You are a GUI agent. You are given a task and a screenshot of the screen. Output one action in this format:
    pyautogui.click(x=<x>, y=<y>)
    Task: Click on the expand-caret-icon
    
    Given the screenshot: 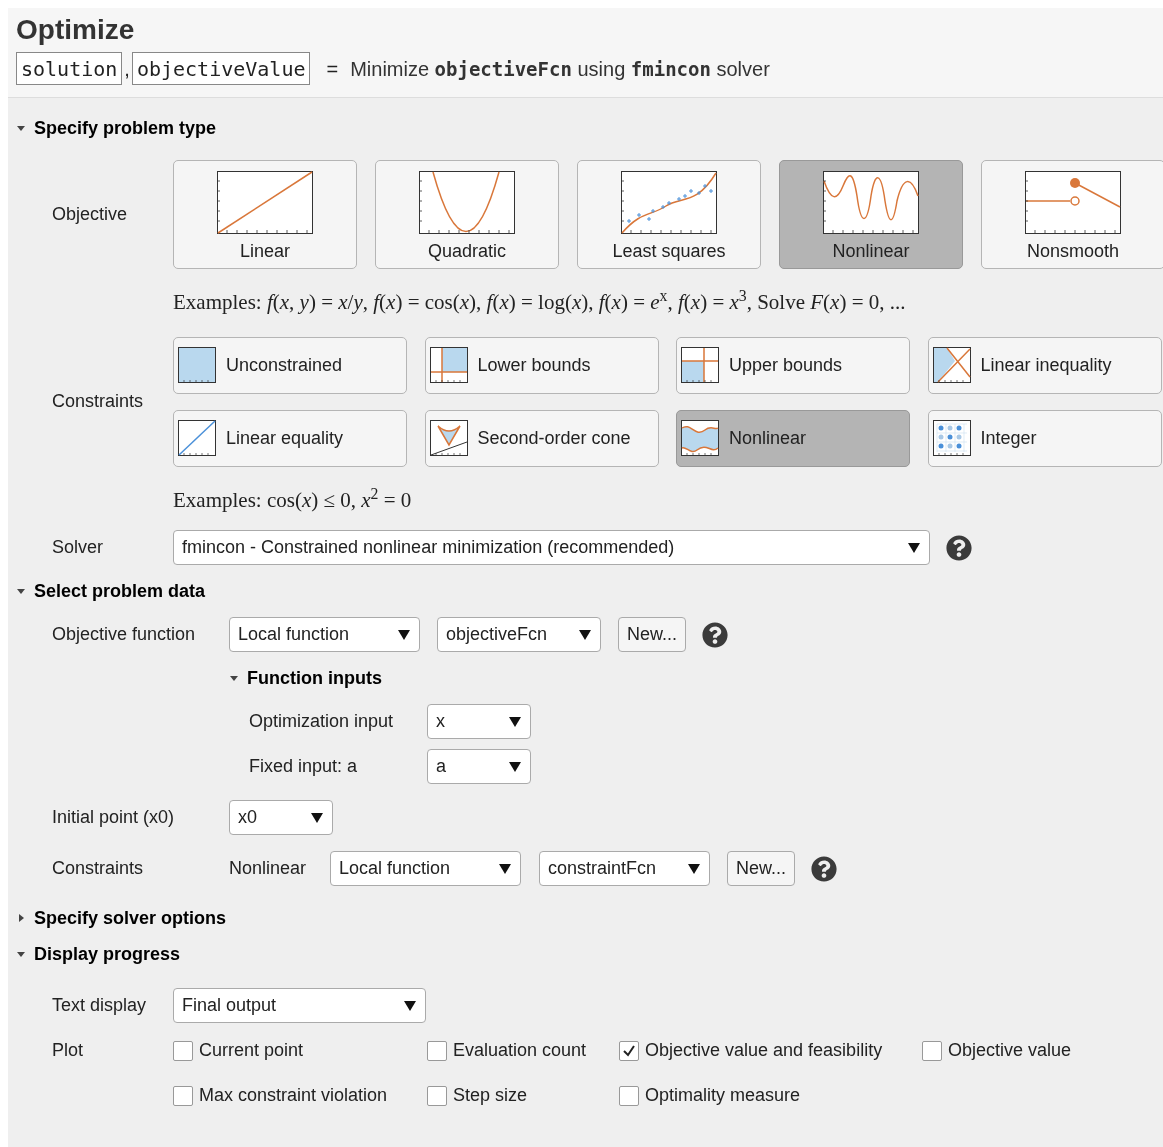 What is the action you would take?
    pyautogui.click(x=21, y=918)
    